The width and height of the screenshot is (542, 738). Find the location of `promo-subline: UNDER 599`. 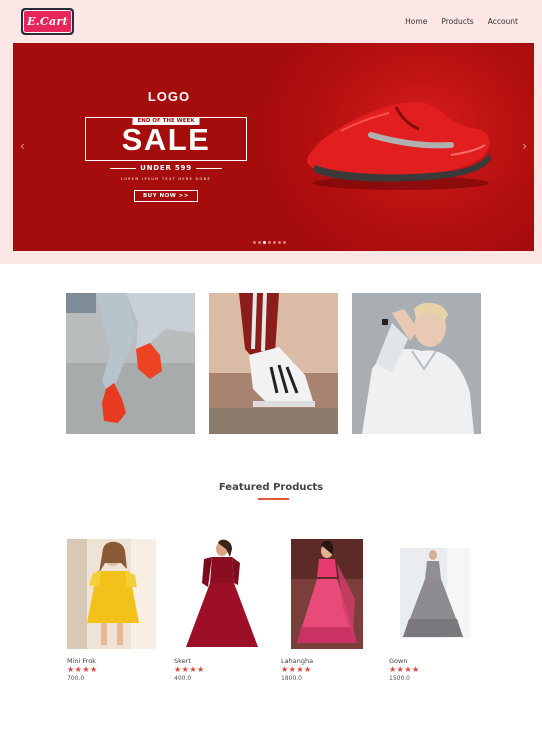

promo-subline: UNDER 599 is located at coordinates (166, 168).